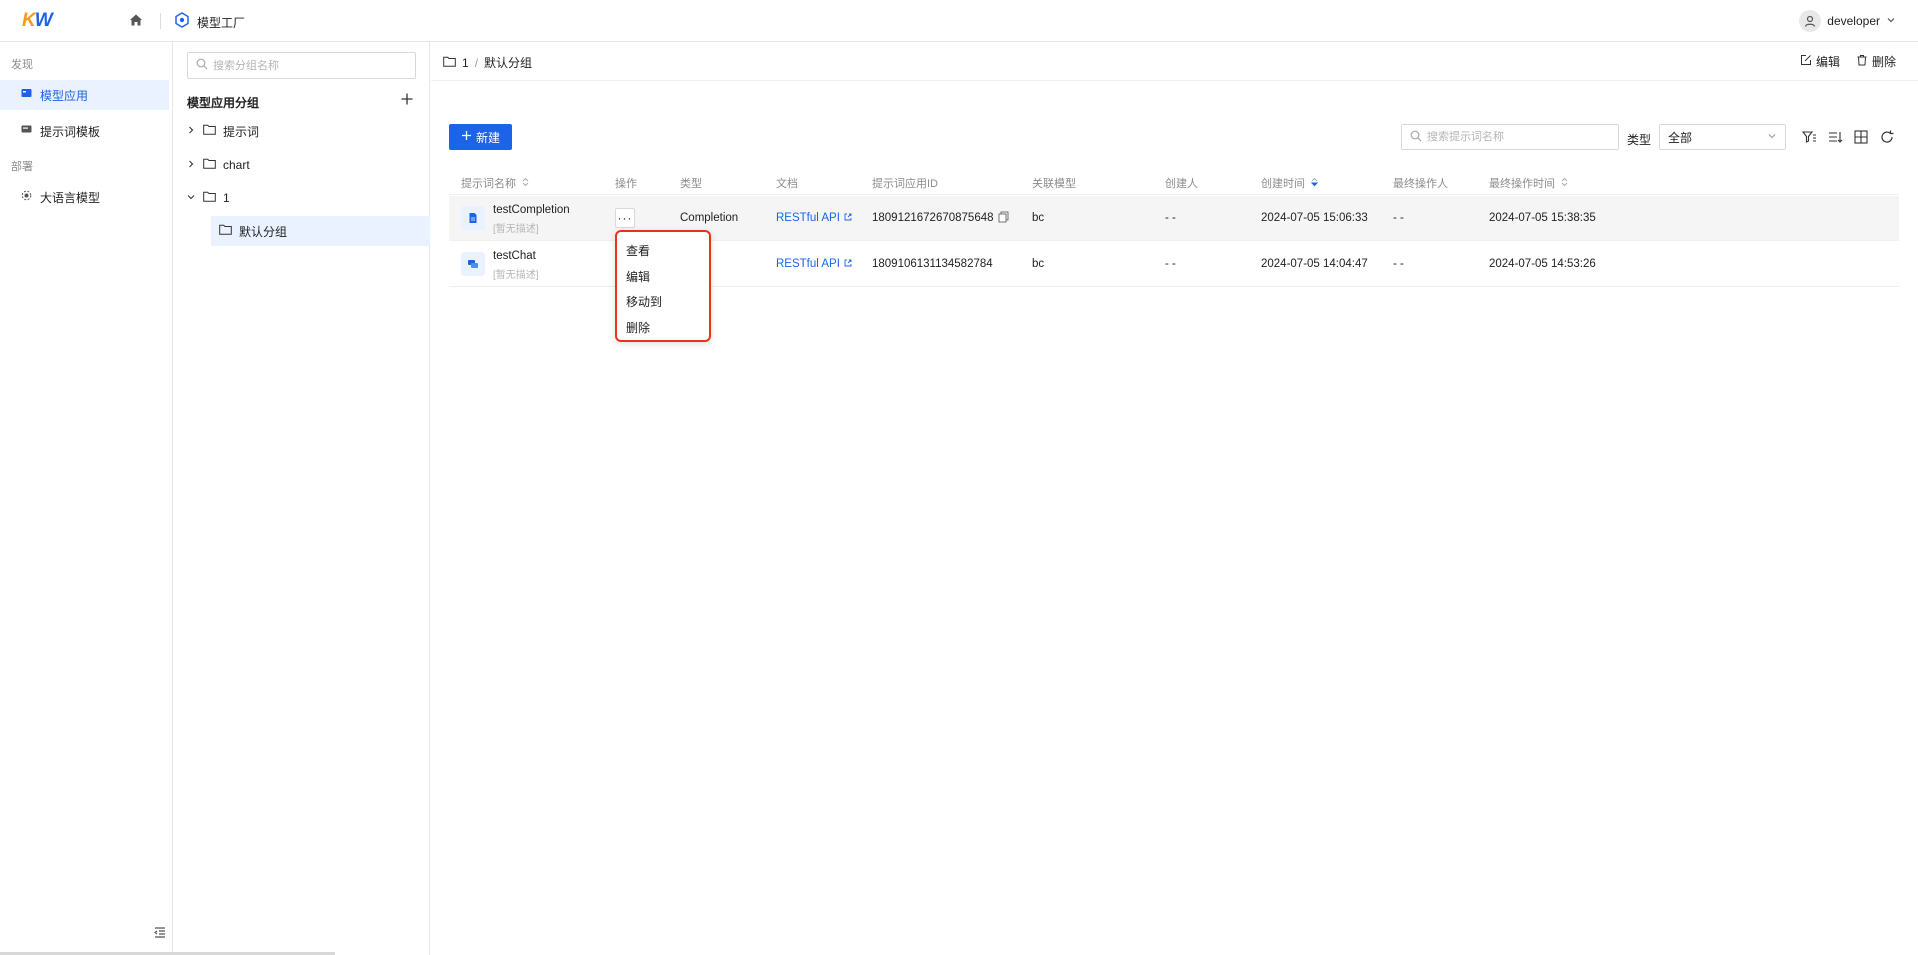 The image size is (1918, 955). Describe the element at coordinates (37, 21) in the screenshot. I see `kw-logo: KW` at that location.